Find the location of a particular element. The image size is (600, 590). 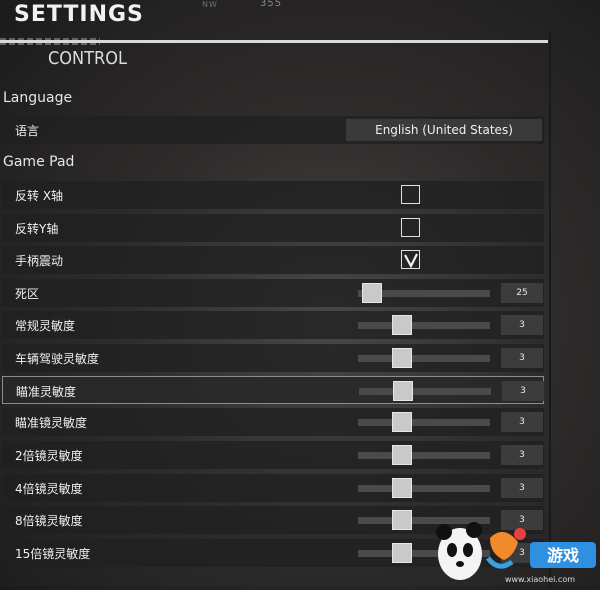

slider-row: 2倍镜灵敏度 3 is located at coordinates (273, 455).